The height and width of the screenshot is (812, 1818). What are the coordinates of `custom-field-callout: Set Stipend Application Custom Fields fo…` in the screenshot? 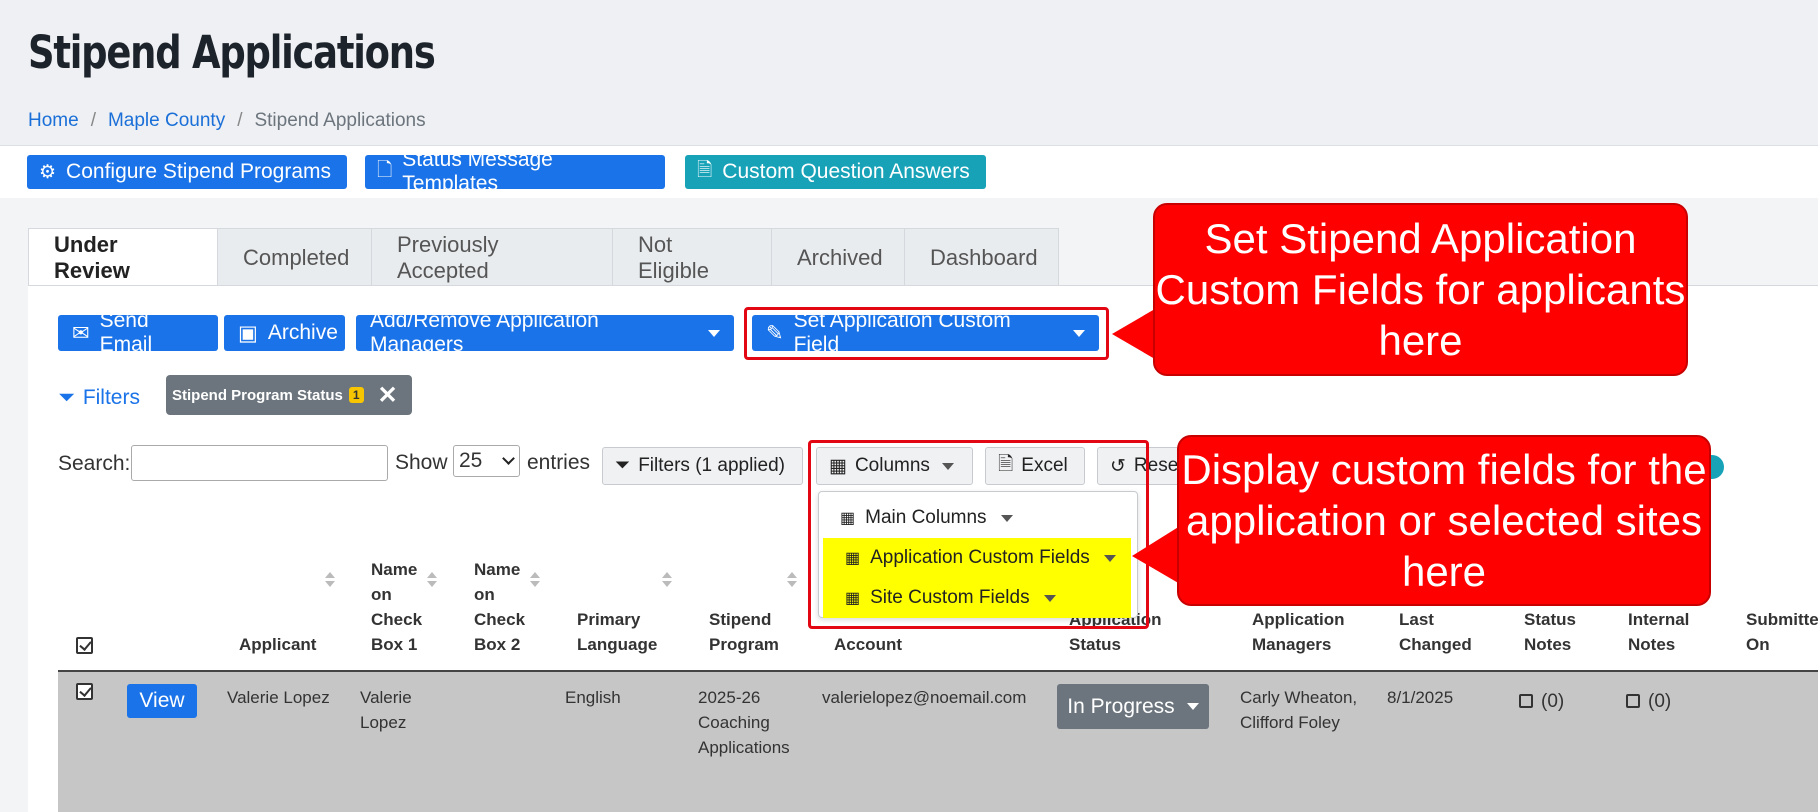 It's located at (1420, 289).